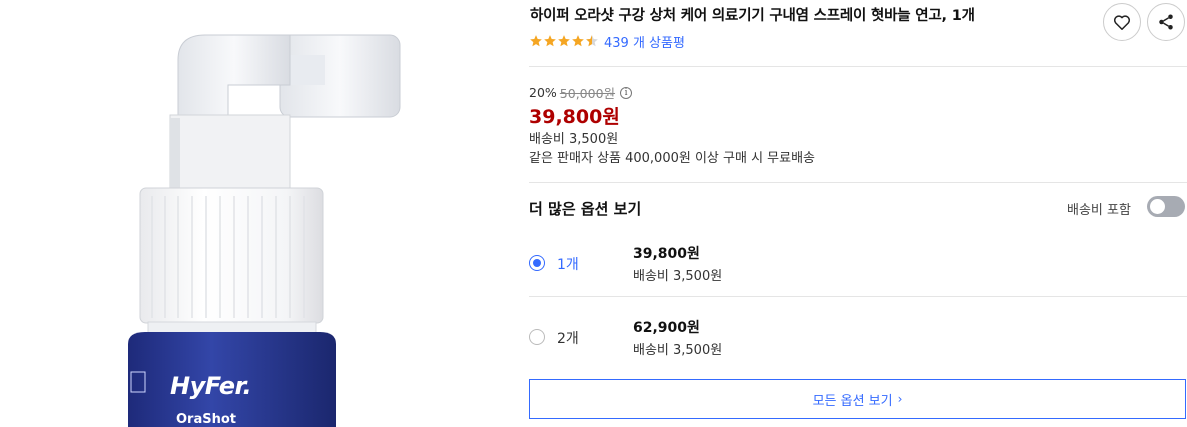 This screenshot has height=427, width=1187. I want to click on original-price: 50,000원, so click(587, 93).